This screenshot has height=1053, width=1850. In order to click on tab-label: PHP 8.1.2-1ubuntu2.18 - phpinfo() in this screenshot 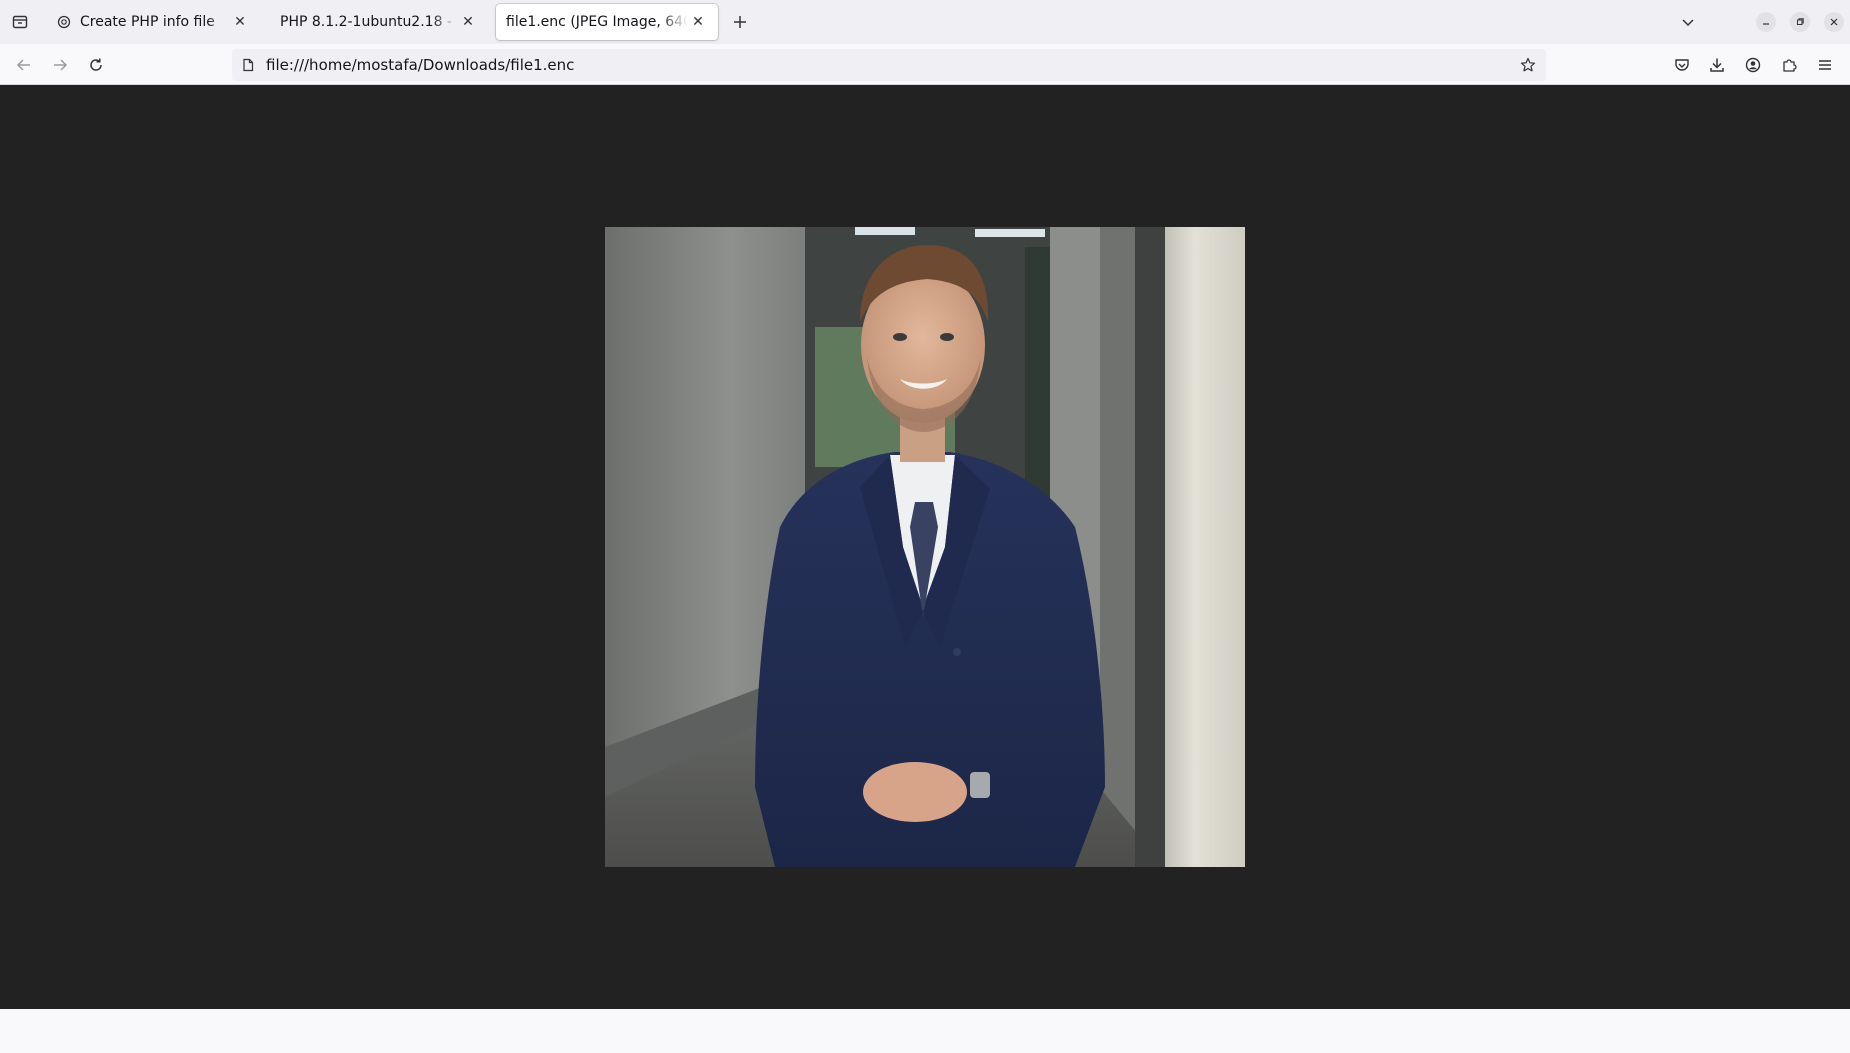, I will do `click(369, 22)`.